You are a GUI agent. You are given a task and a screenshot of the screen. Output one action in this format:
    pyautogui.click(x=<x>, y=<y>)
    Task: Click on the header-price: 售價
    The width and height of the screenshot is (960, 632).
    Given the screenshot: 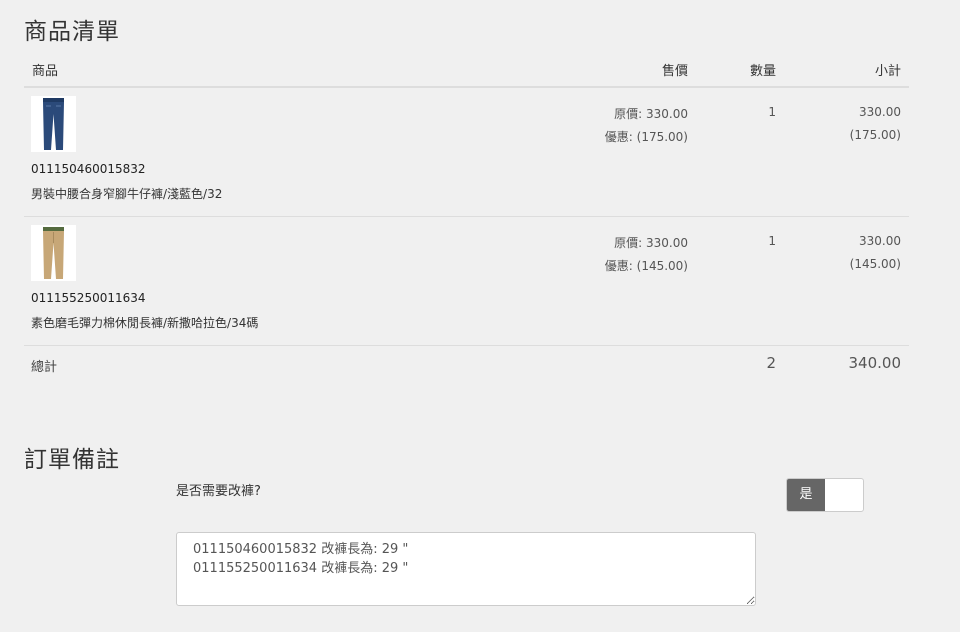 What is the action you would take?
    pyautogui.click(x=674, y=71)
    